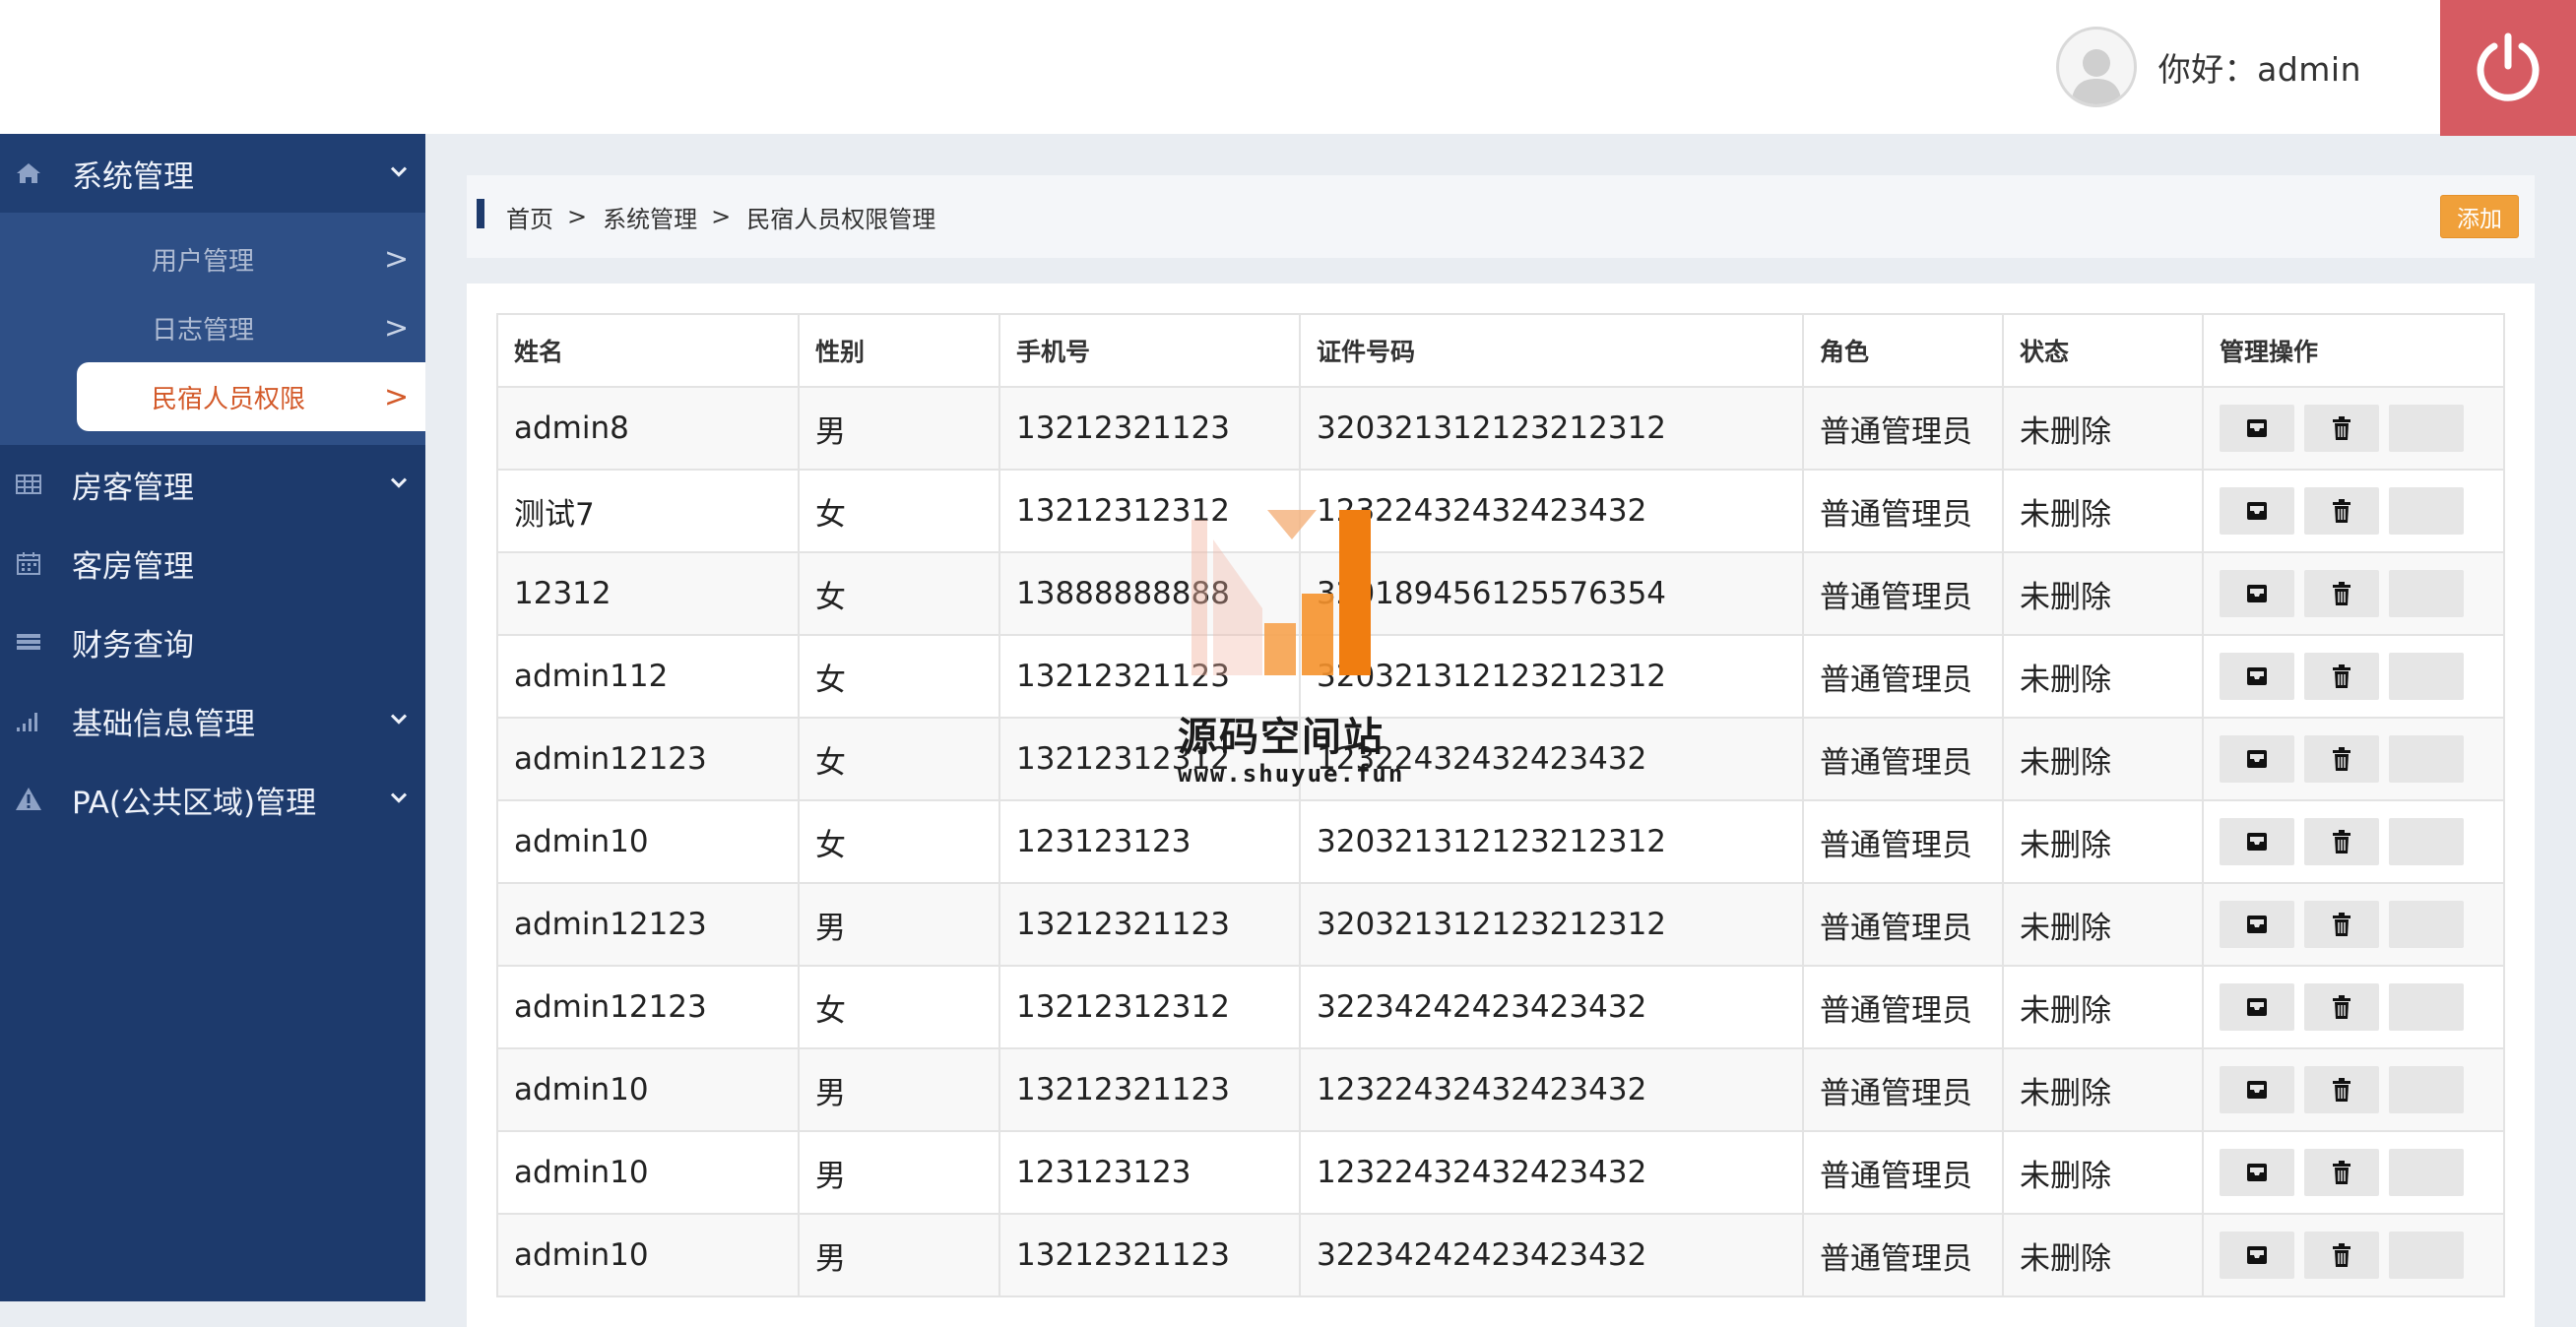 The height and width of the screenshot is (1327, 2576). Describe the element at coordinates (1149, 350) in the screenshot. I see `column-header-phone: 手机号` at that location.